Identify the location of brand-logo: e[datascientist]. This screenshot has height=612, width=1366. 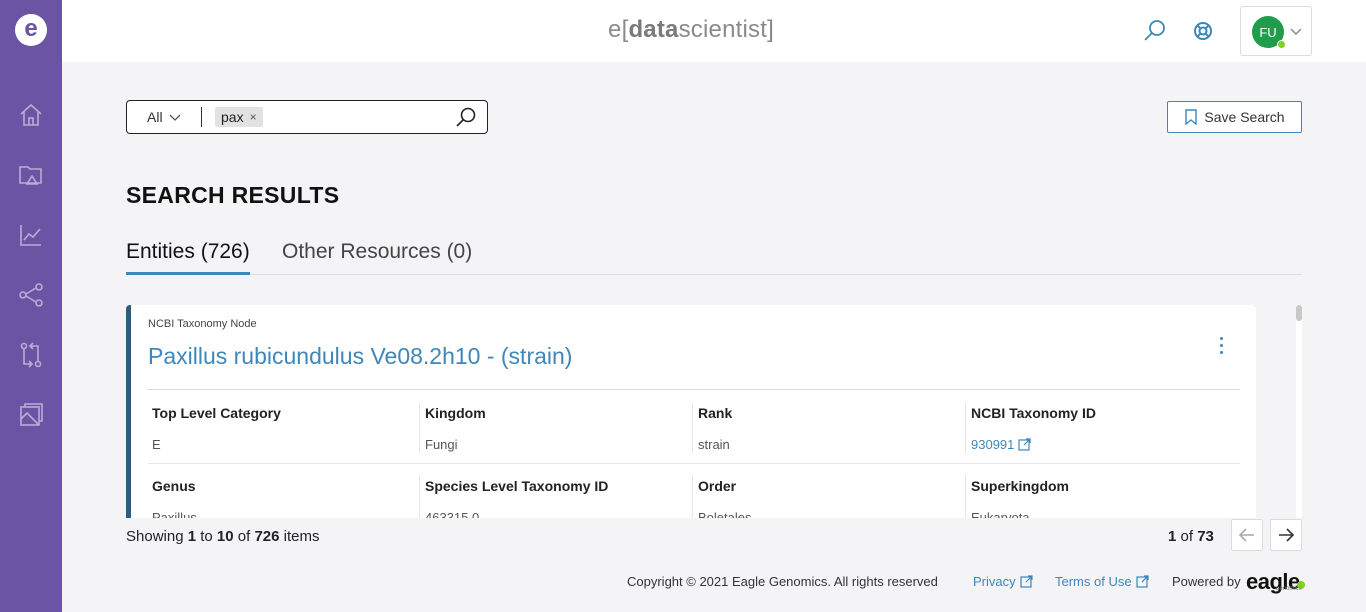
(691, 30).